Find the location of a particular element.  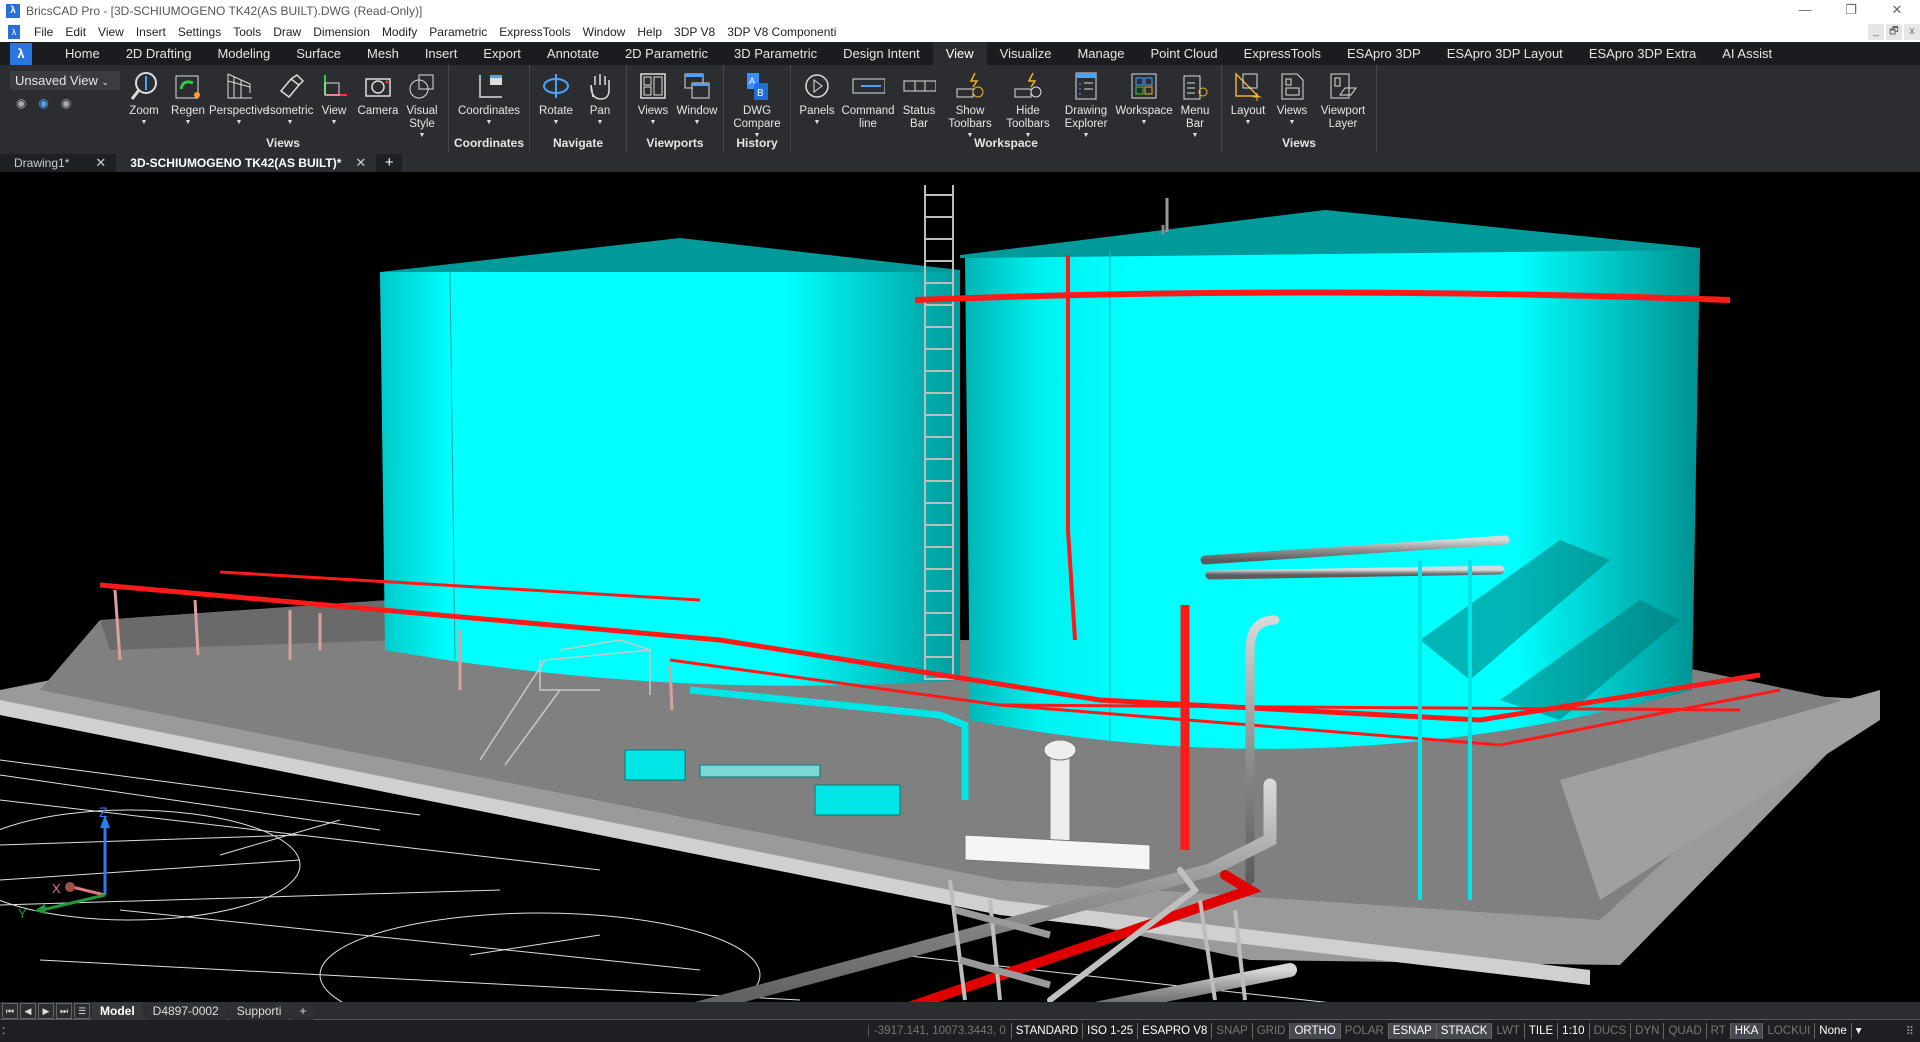

doc-tab-drawing1: Drawing1* ✕ is located at coordinates (58, 163).